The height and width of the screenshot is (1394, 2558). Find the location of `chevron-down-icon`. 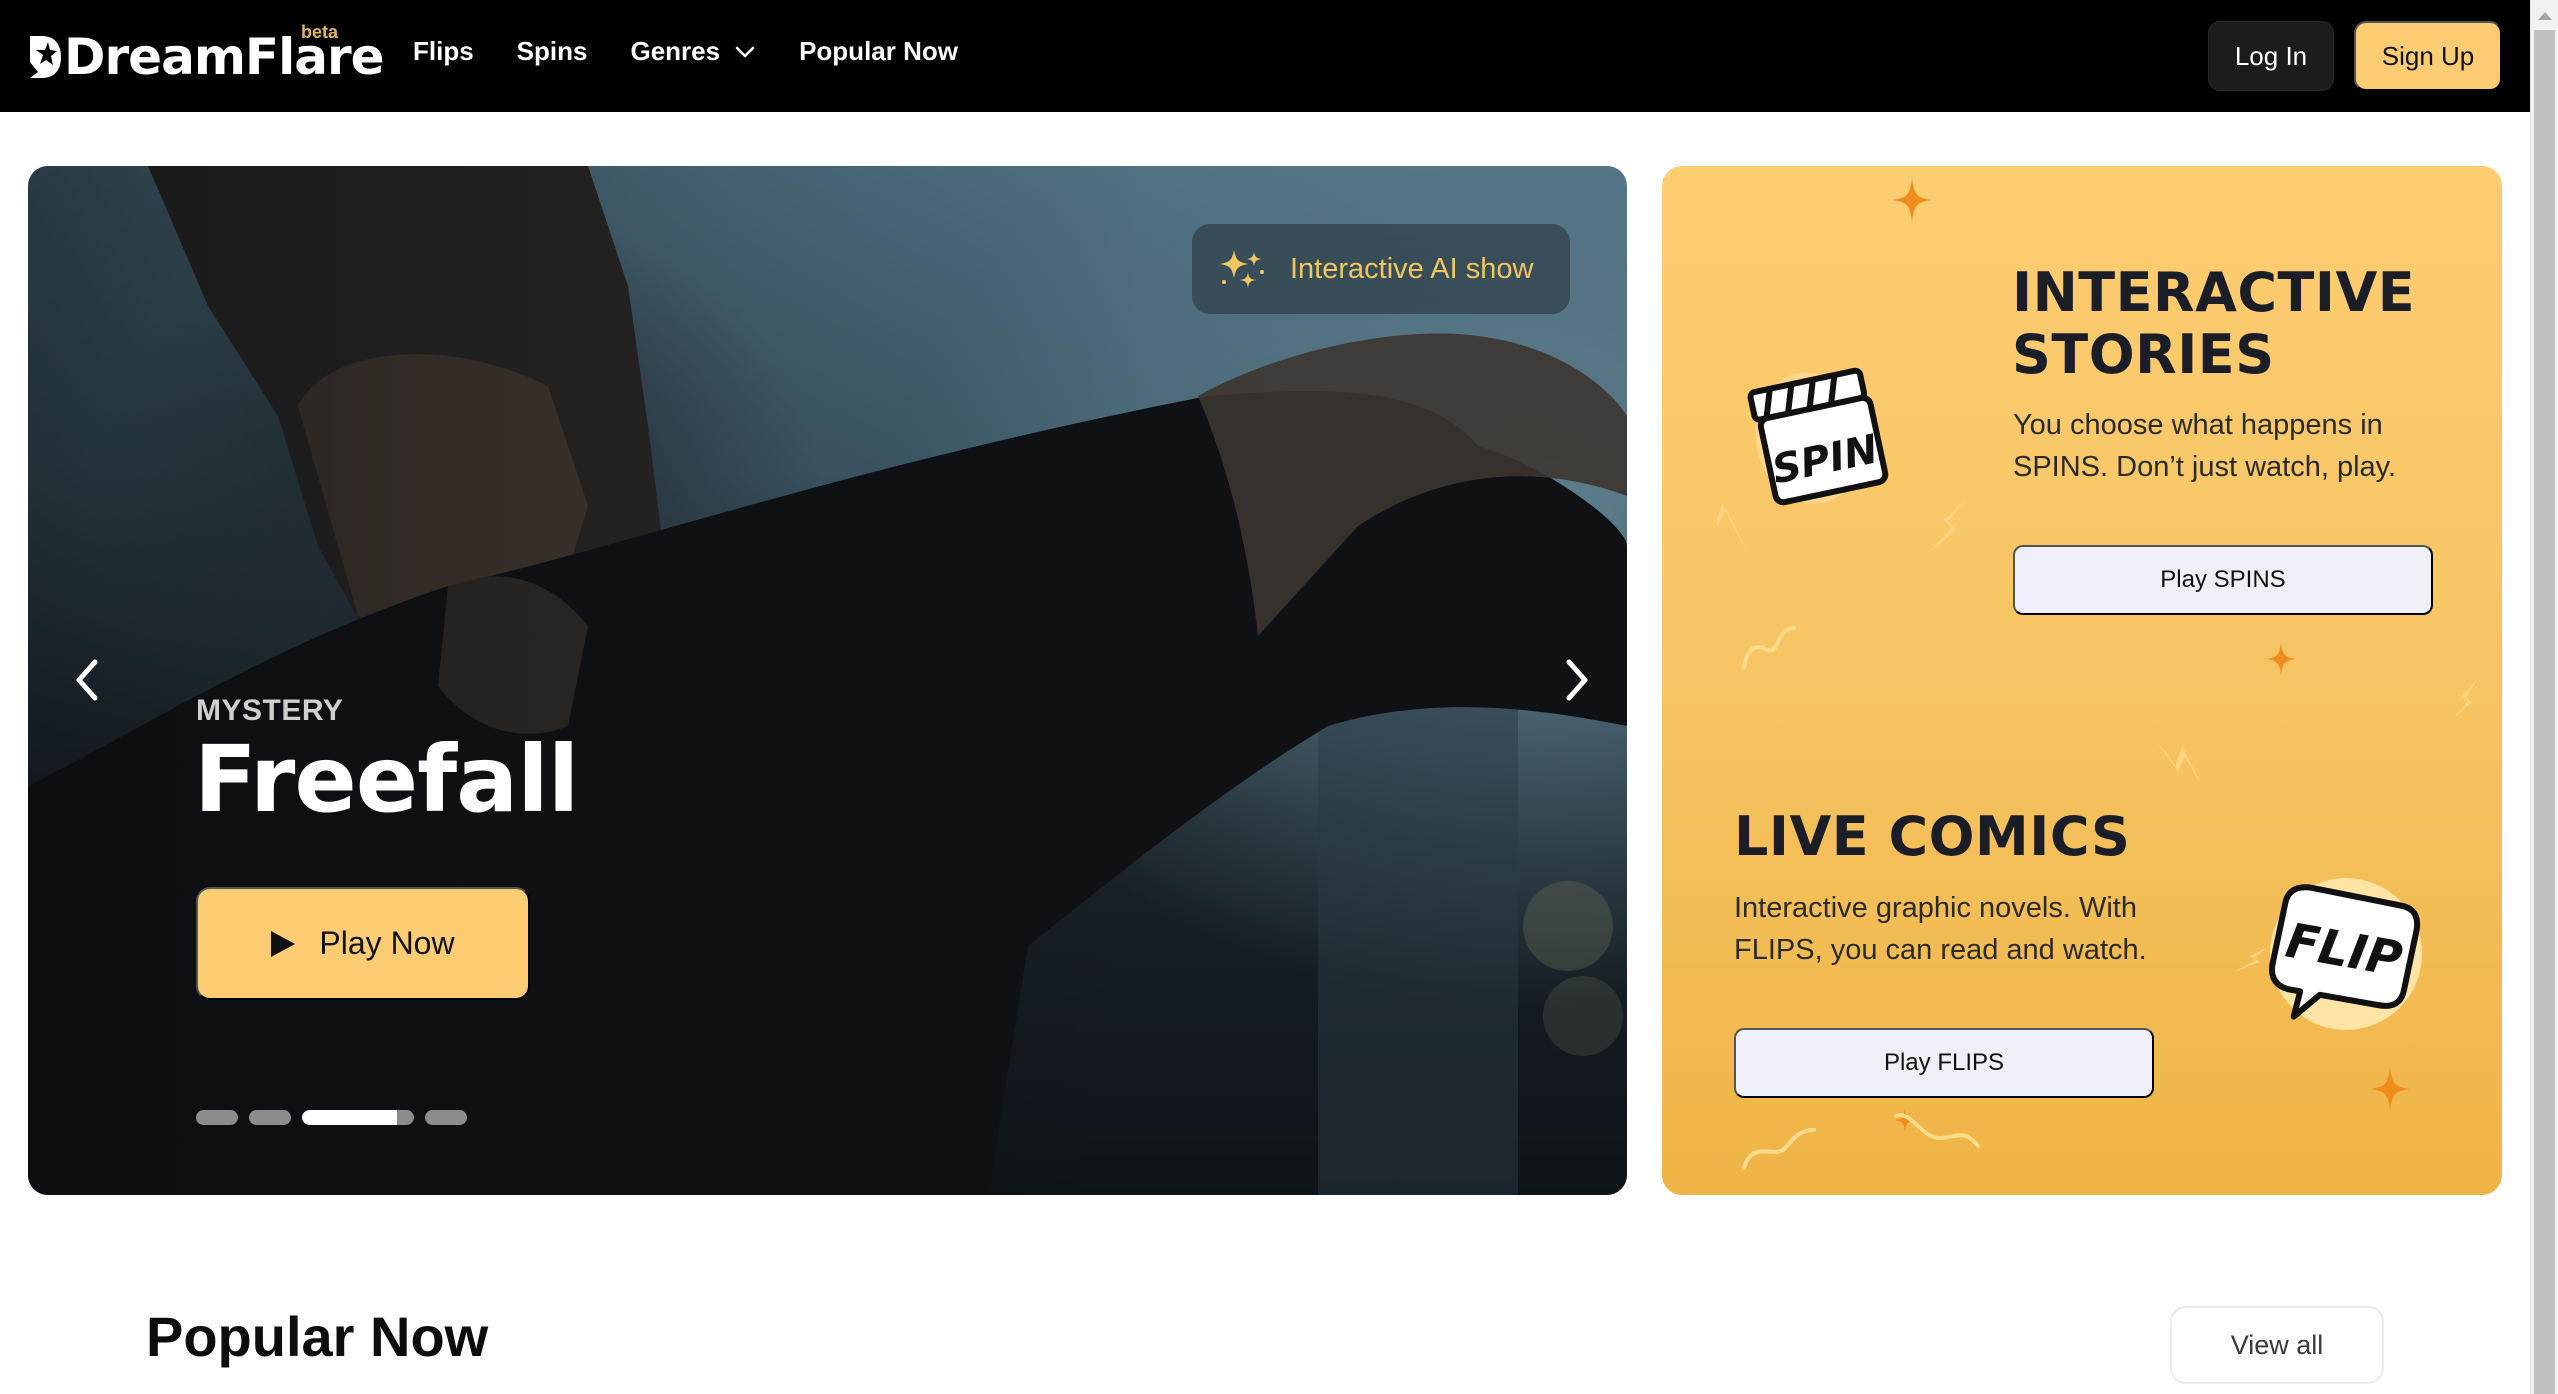

chevron-down-icon is located at coordinates (745, 51).